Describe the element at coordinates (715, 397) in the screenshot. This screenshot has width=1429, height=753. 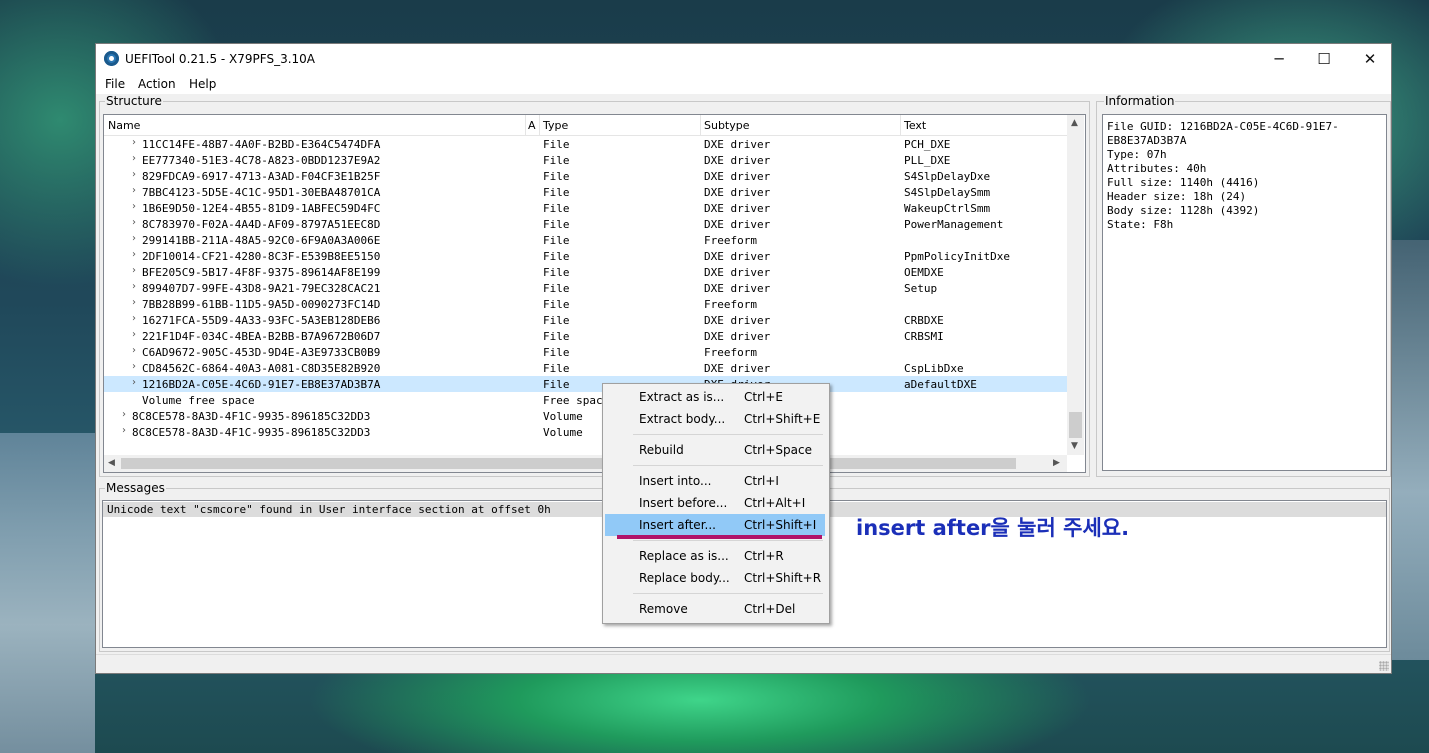
I see `menu-item-extract-as-is: Extract as is... Ctrl+E` at that location.